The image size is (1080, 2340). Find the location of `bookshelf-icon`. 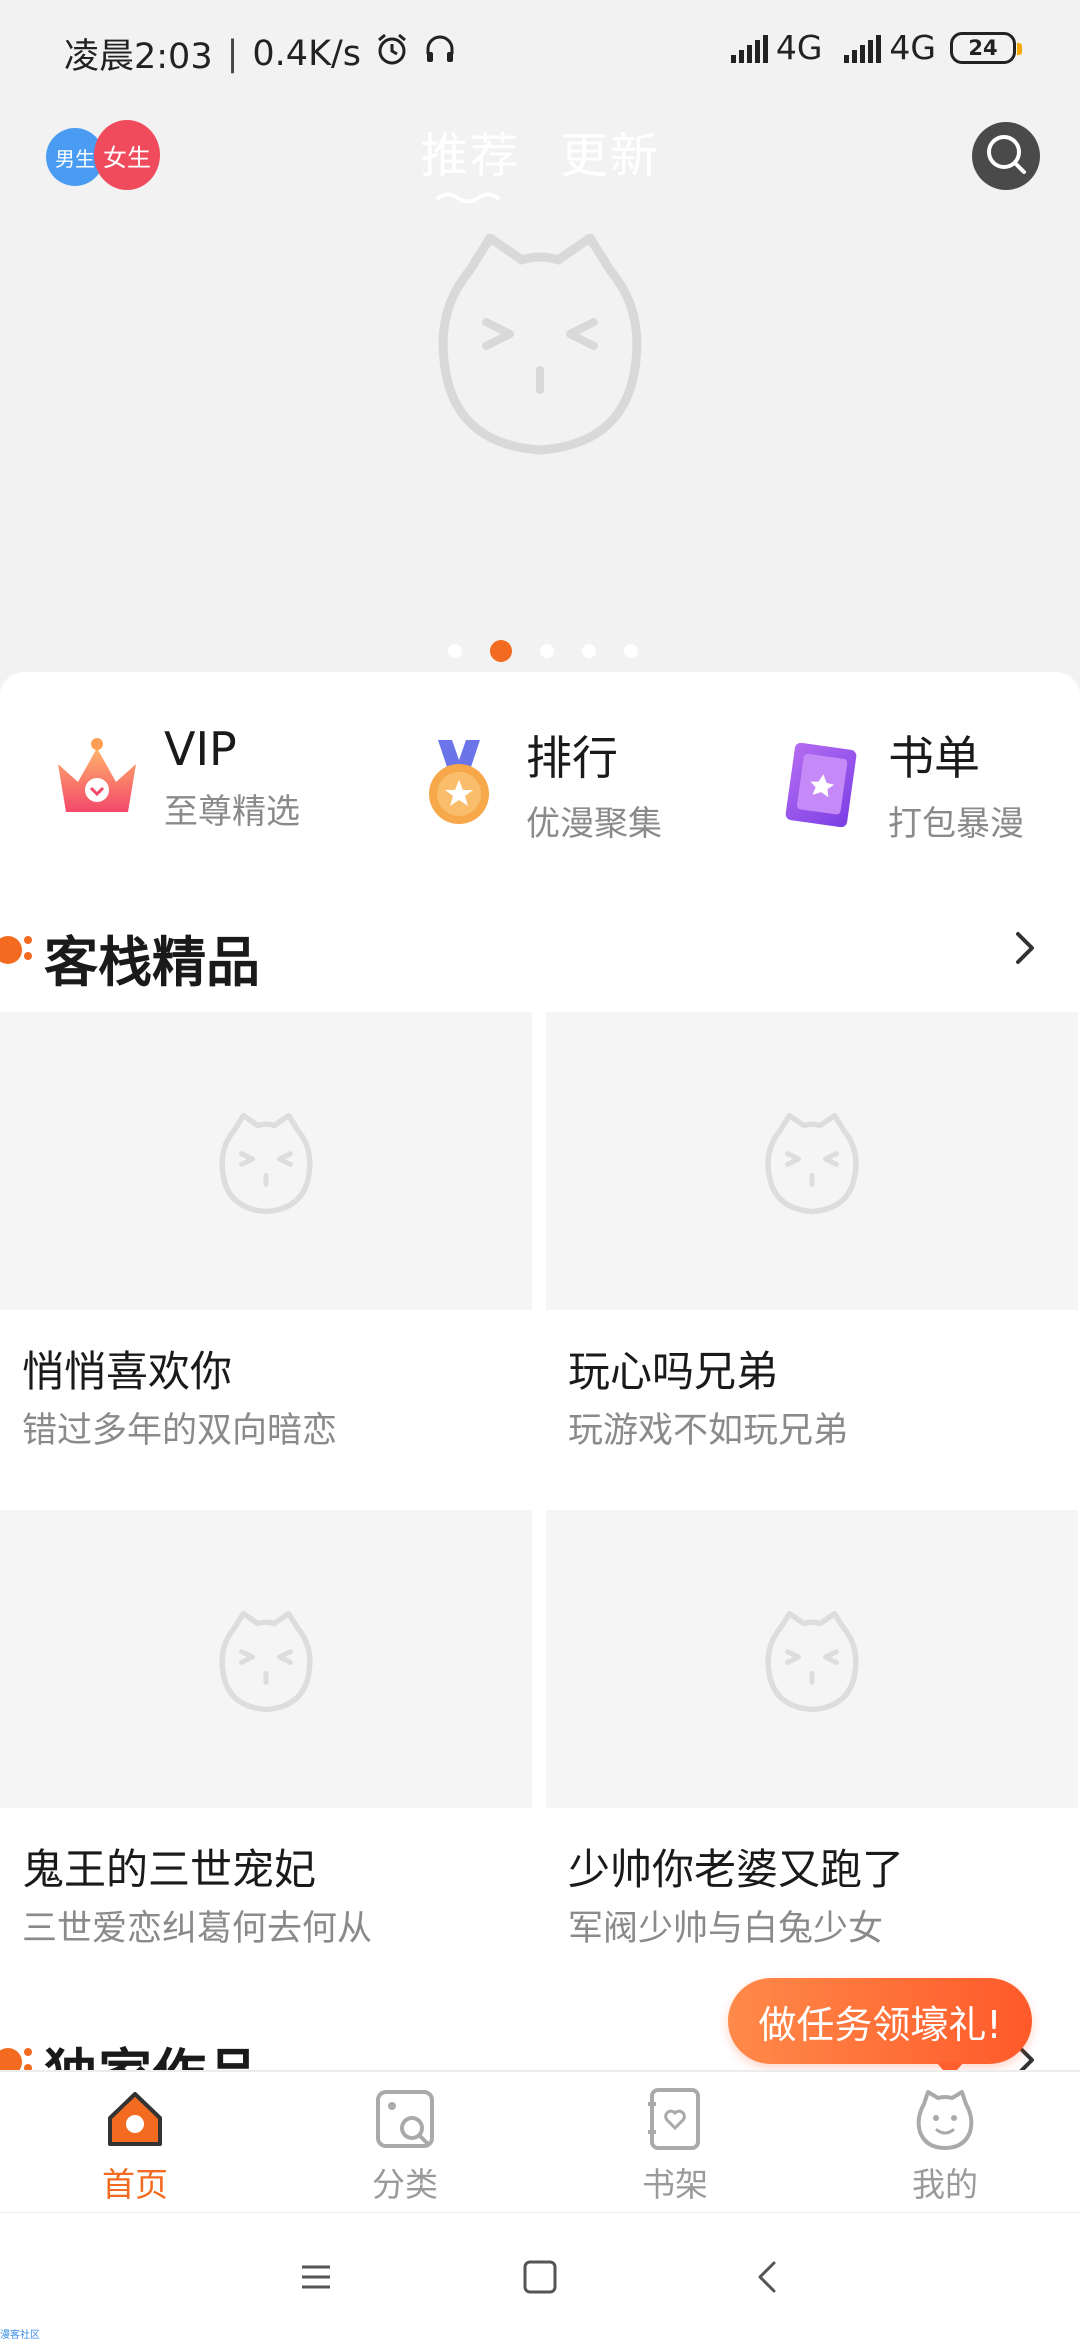

bookshelf-icon is located at coordinates (675, 2119).